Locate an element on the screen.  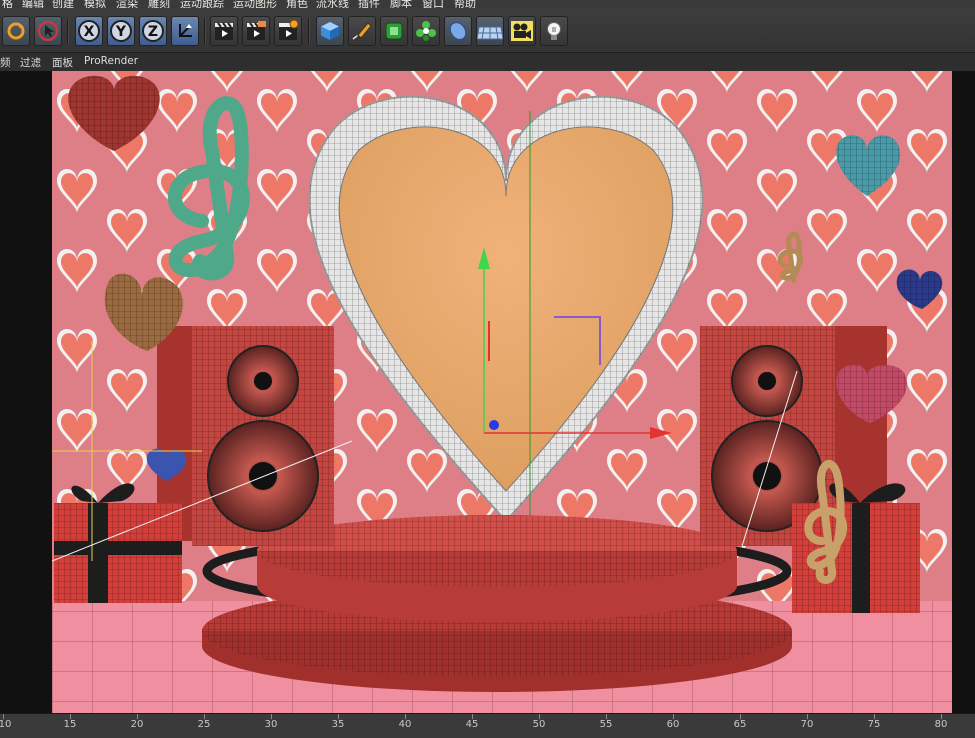
menu-item-mograph: 运动图形 is located at coordinates (255, 4).